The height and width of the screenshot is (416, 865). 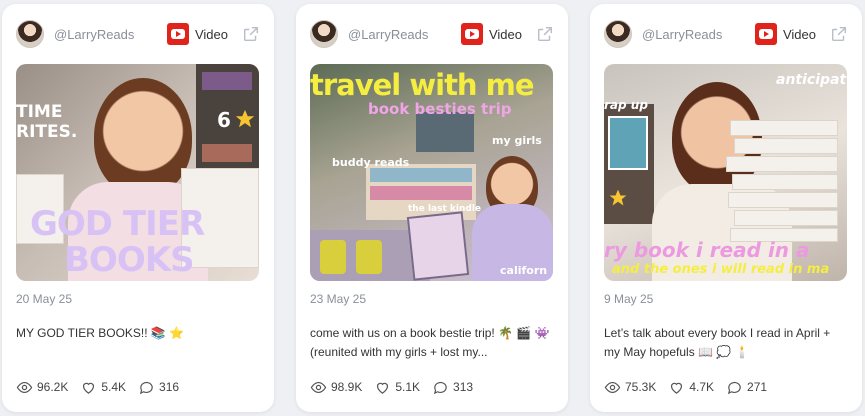 What do you see at coordinates (53, 387) in the screenshot?
I see `views-count: 96.2K` at bounding box center [53, 387].